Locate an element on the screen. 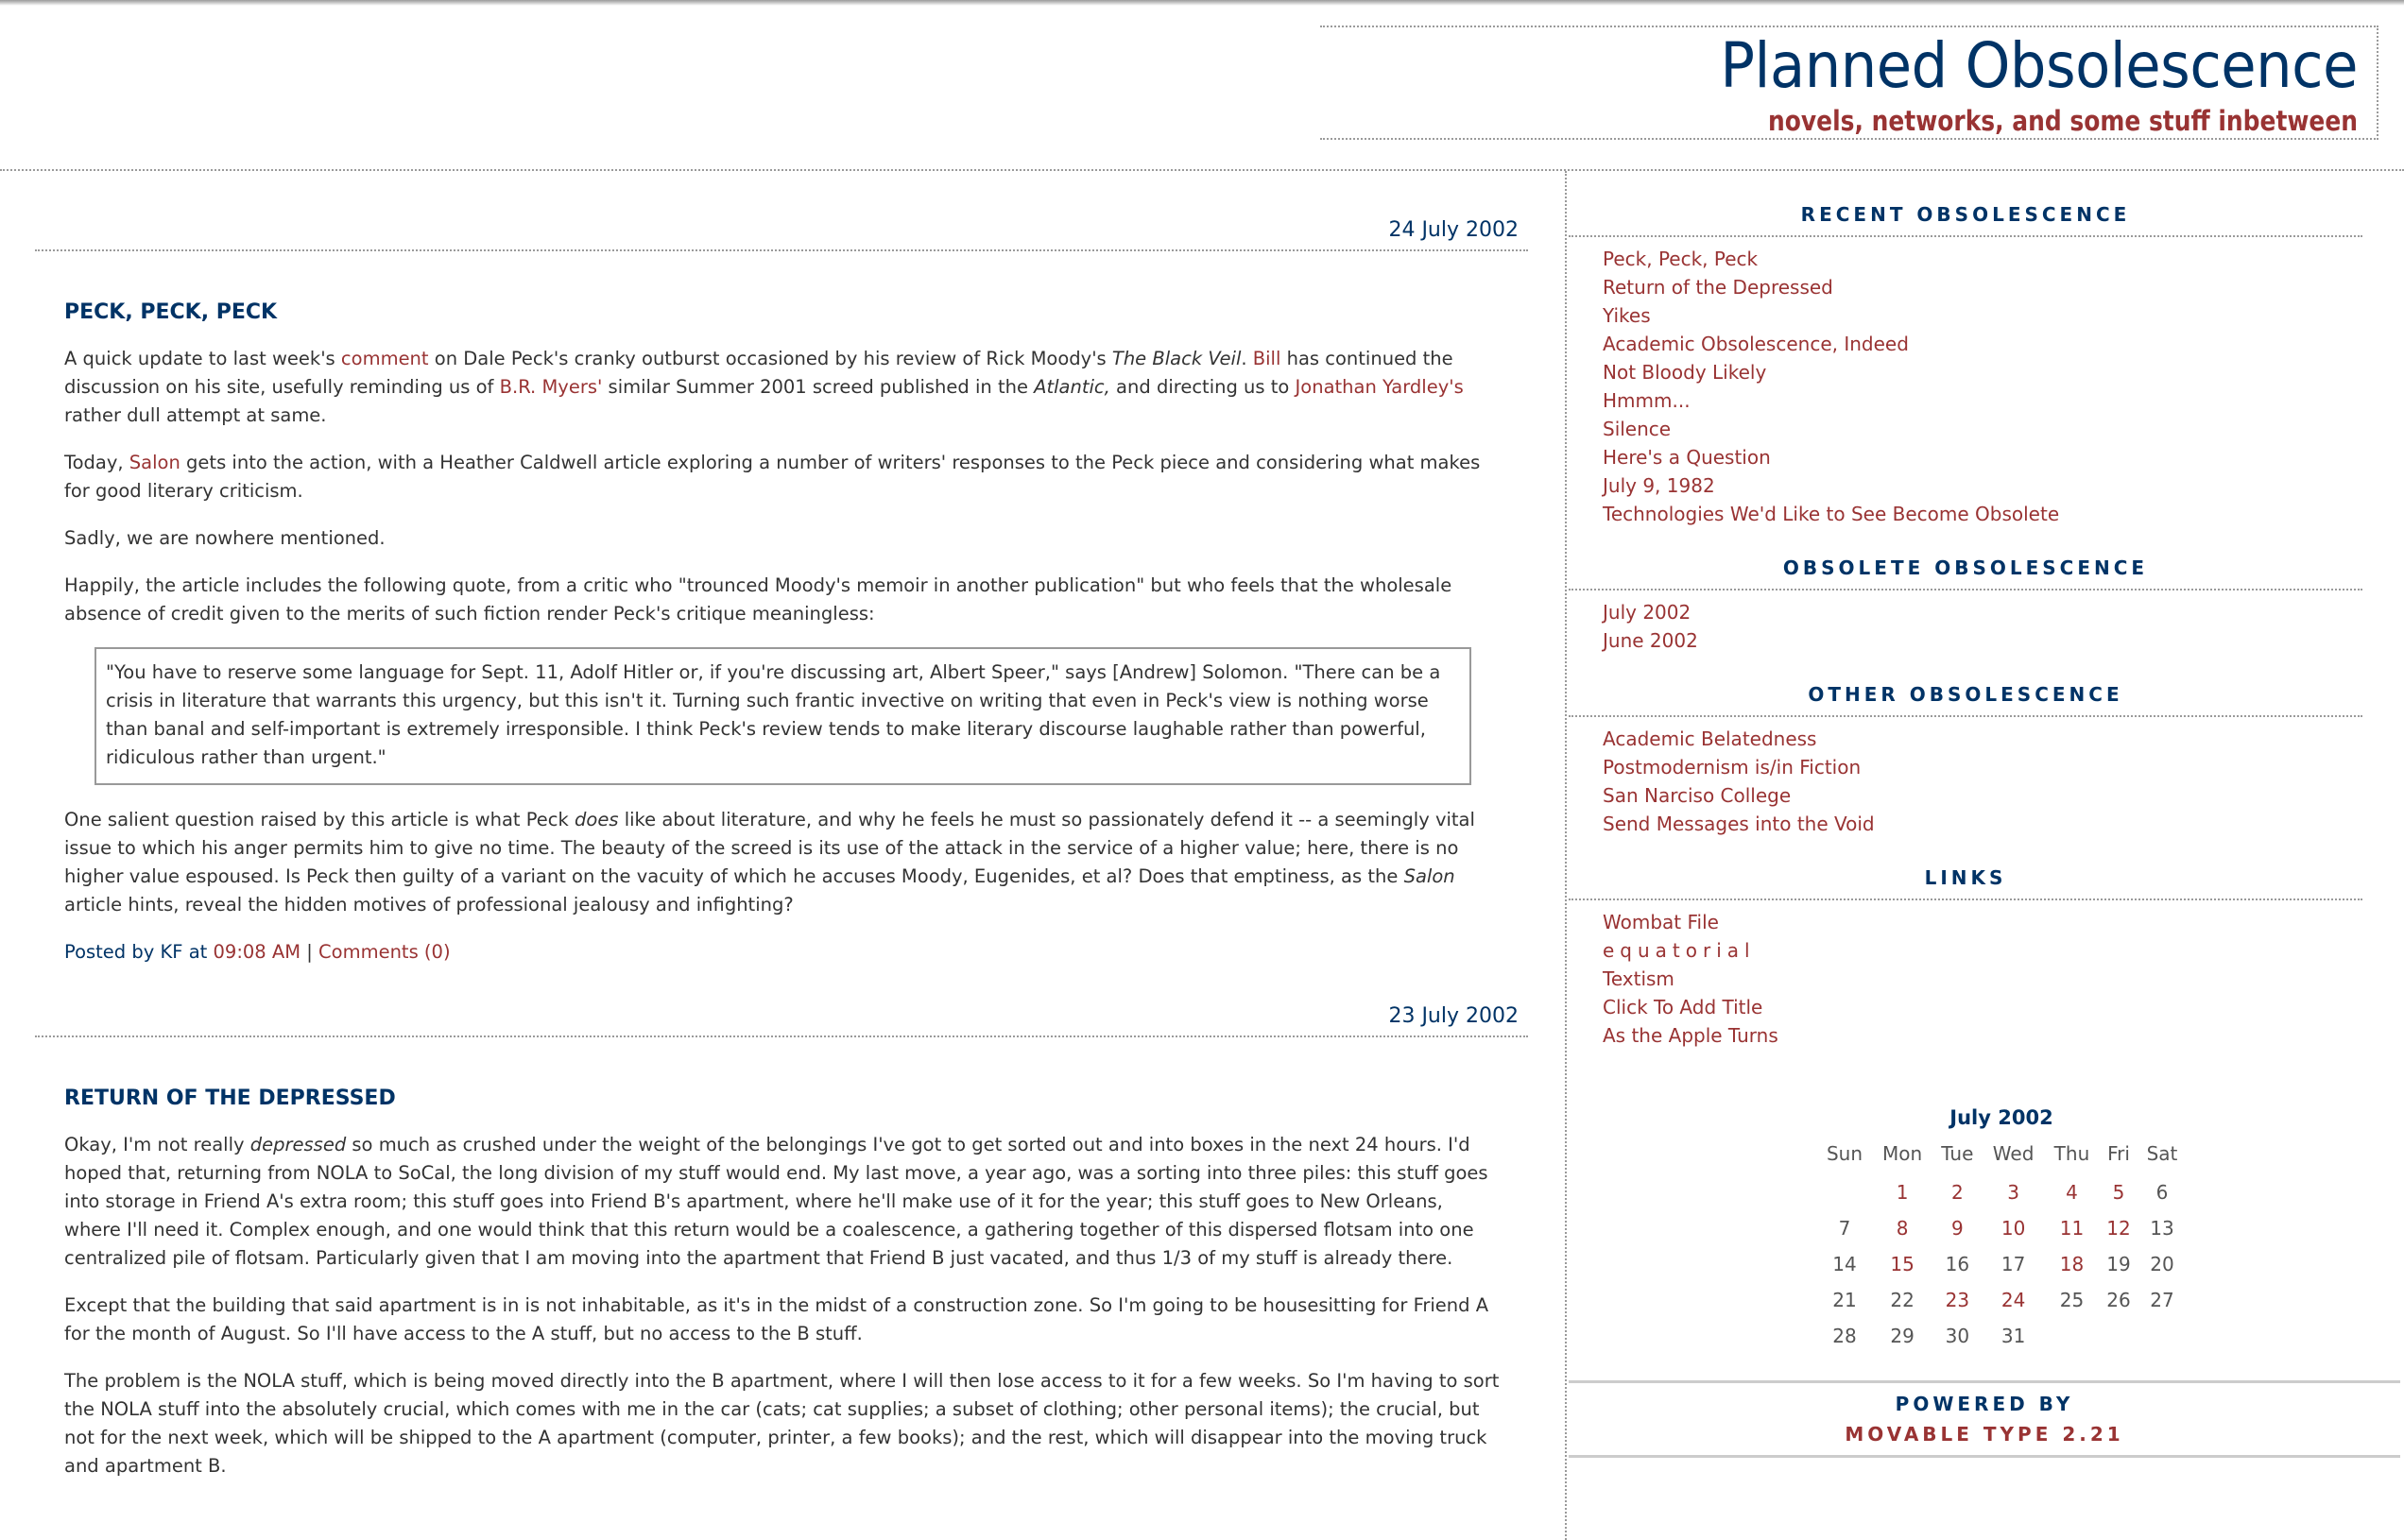  date-header: 23 July 2002 is located at coordinates (781, 1002).